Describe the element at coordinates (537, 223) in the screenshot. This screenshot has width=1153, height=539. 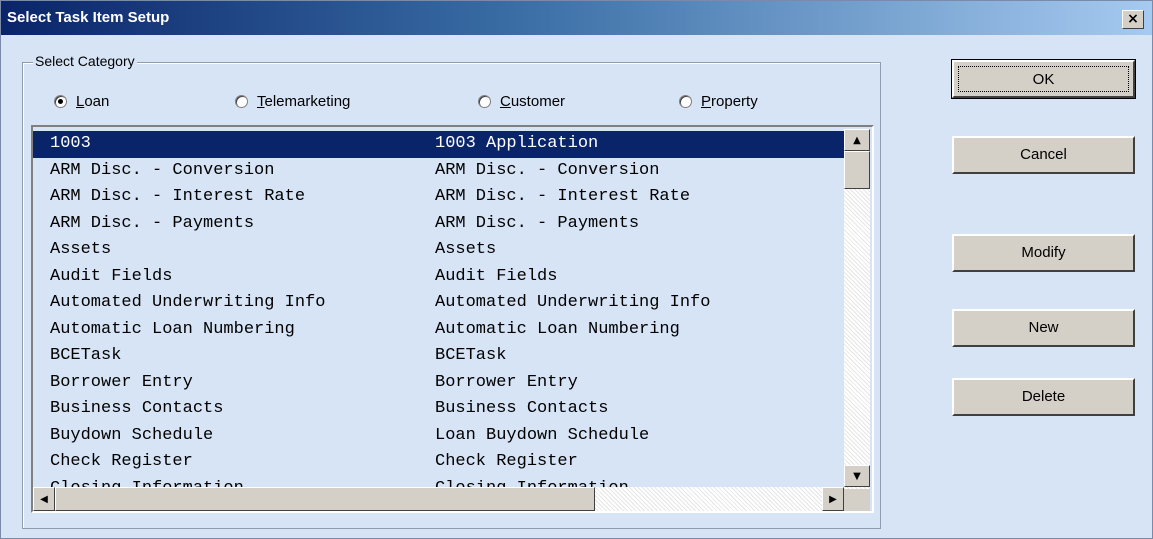
I see `item-description: ARM Disc. - Payments` at that location.